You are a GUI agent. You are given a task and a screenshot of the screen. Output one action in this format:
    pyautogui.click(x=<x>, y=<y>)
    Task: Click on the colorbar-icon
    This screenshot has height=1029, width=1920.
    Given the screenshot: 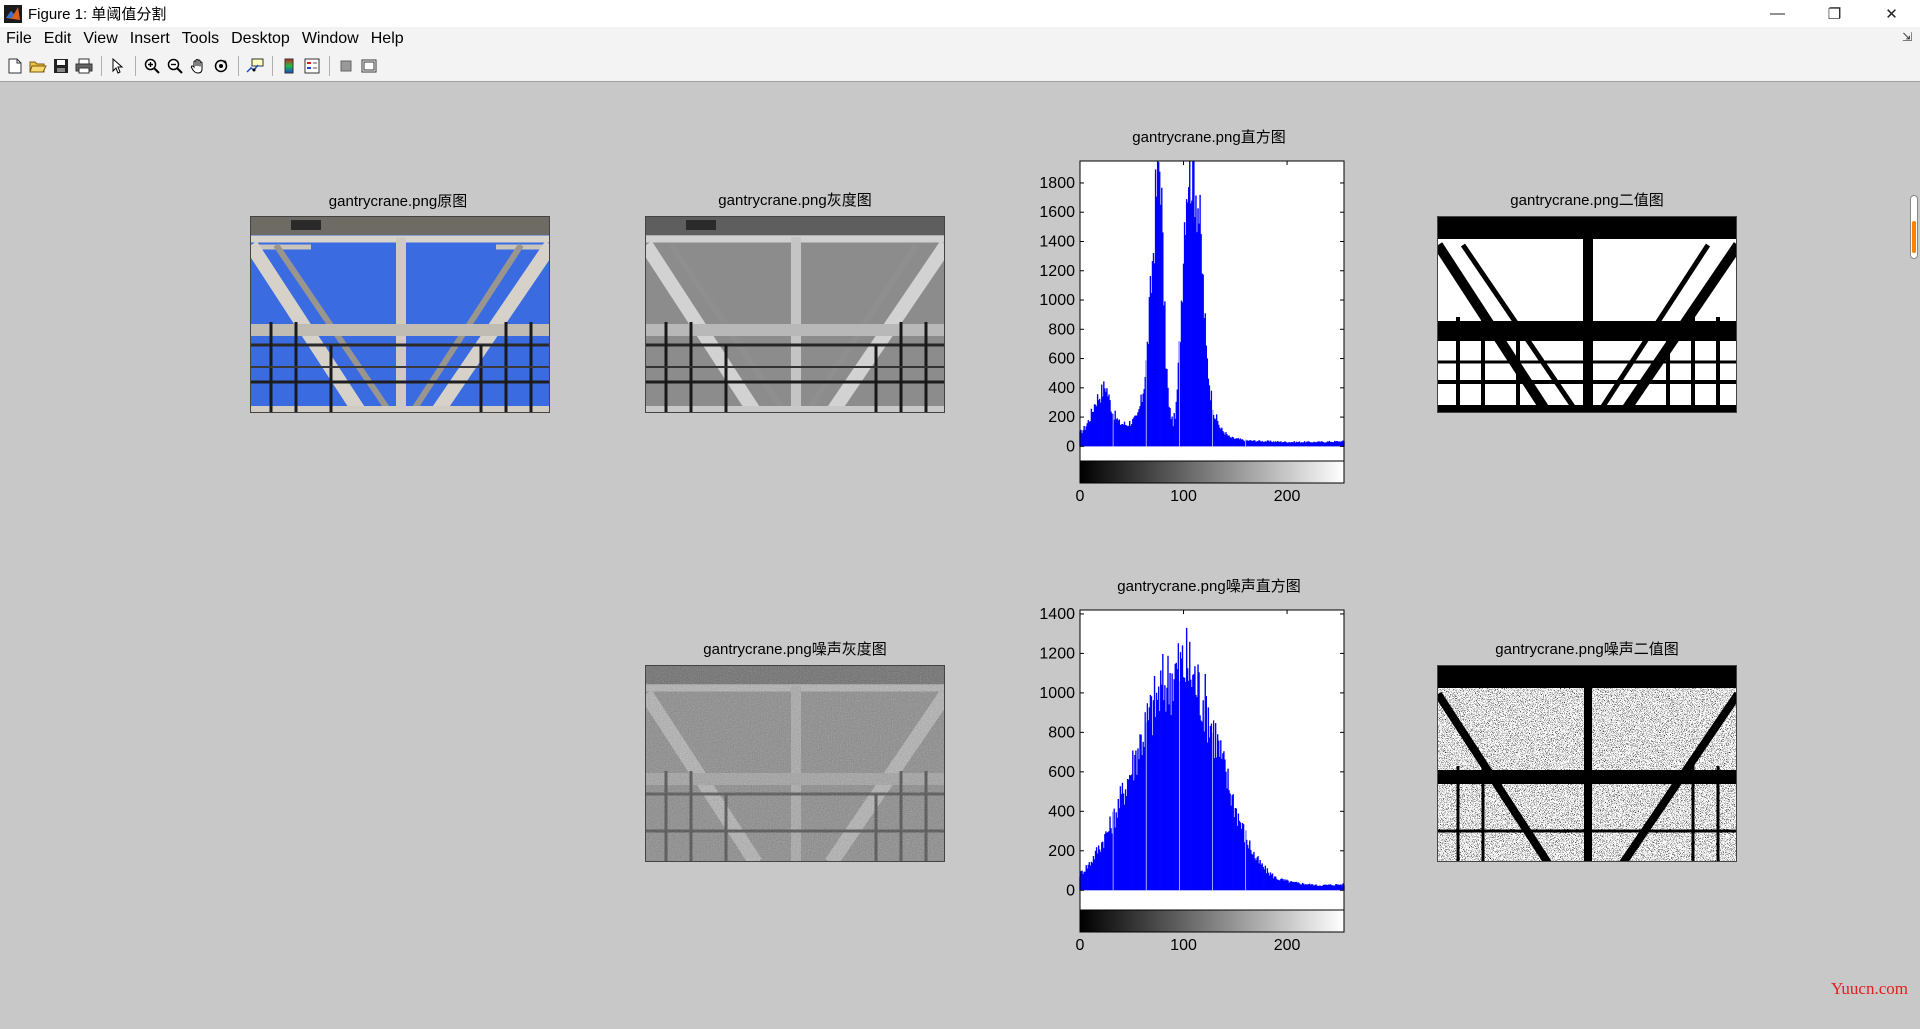 What is the action you would take?
    pyautogui.click(x=289, y=66)
    